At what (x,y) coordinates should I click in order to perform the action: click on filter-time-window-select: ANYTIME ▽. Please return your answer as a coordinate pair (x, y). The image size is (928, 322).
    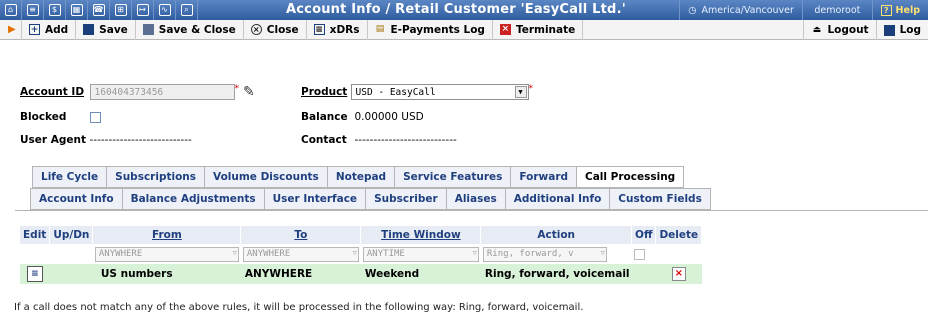
    Looking at the image, I should click on (420, 254).